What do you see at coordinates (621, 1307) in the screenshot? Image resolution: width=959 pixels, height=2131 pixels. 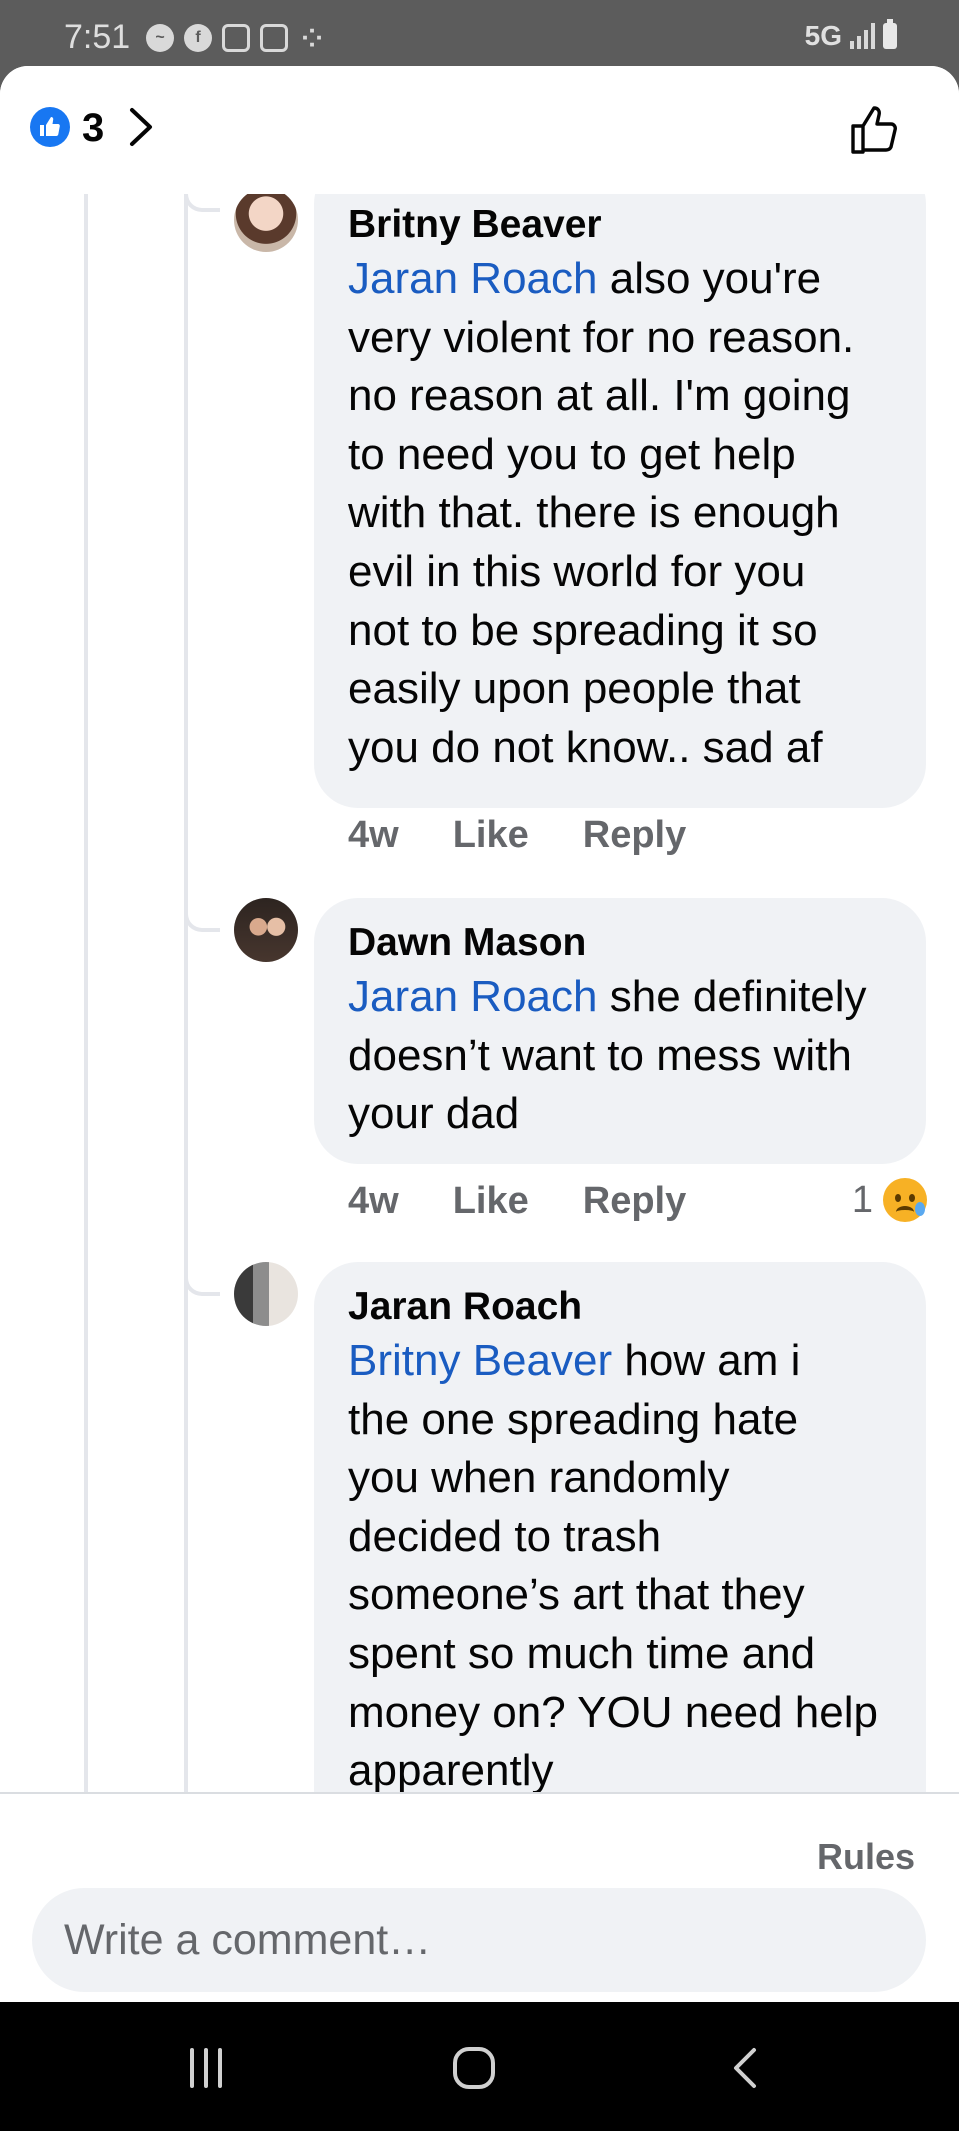 I see `comment-author: Jaran Roach` at bounding box center [621, 1307].